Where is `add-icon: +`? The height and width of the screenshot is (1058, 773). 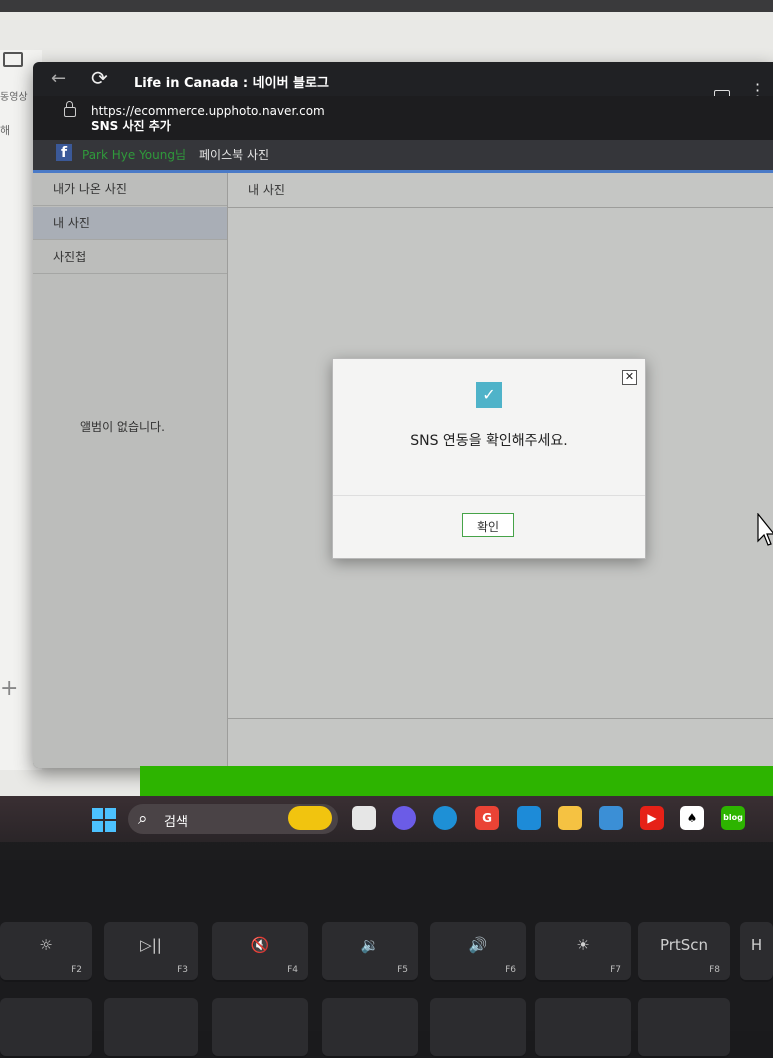
add-icon: + is located at coordinates (9, 688).